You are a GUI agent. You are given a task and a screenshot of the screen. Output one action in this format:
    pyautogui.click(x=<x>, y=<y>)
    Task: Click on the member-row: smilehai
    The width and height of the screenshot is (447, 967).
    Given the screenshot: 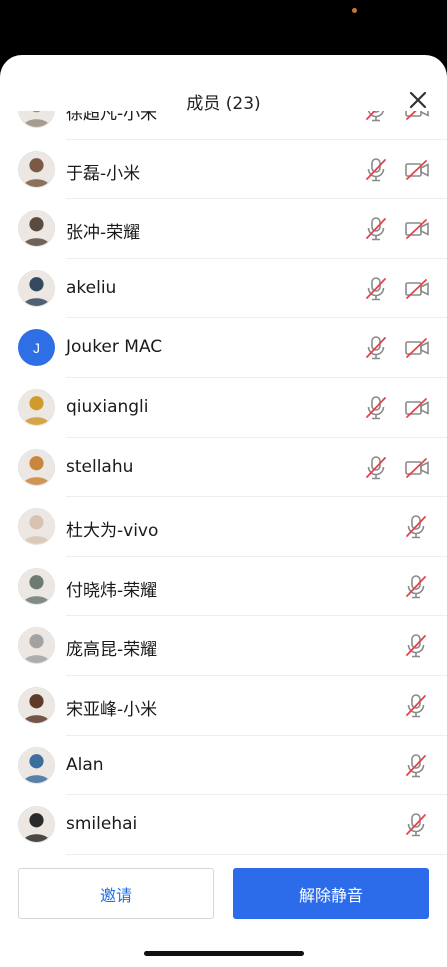 What is the action you would take?
    pyautogui.click(x=223, y=825)
    